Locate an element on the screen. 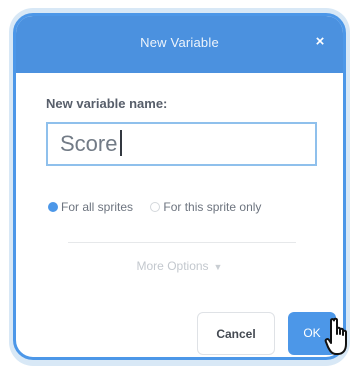 This screenshot has height=373, width=359. variable-name-value: Score is located at coordinates (89, 143).